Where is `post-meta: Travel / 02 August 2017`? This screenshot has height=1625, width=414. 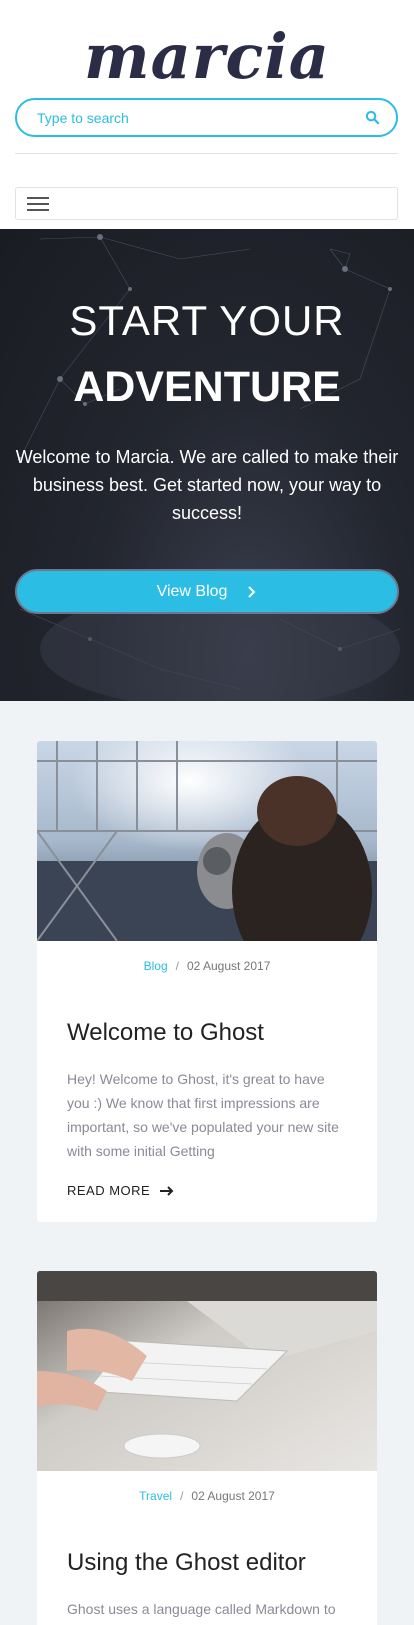
post-meta: Travel / 02 August 2017 is located at coordinates (207, 1496).